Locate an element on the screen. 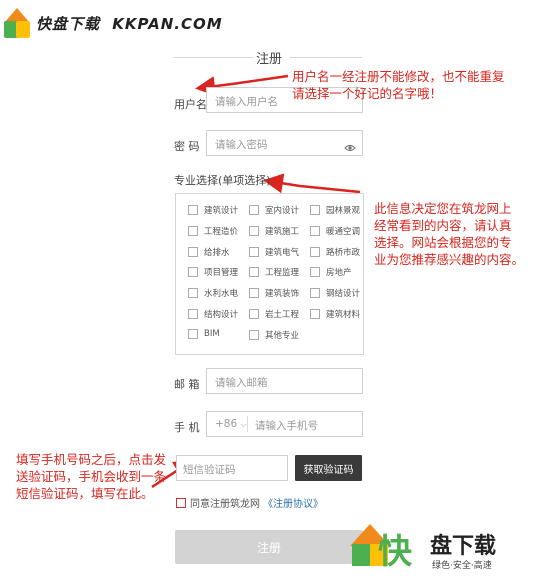 The image size is (545, 585). specialty-option: 项目管理 is located at coordinates (213, 272).